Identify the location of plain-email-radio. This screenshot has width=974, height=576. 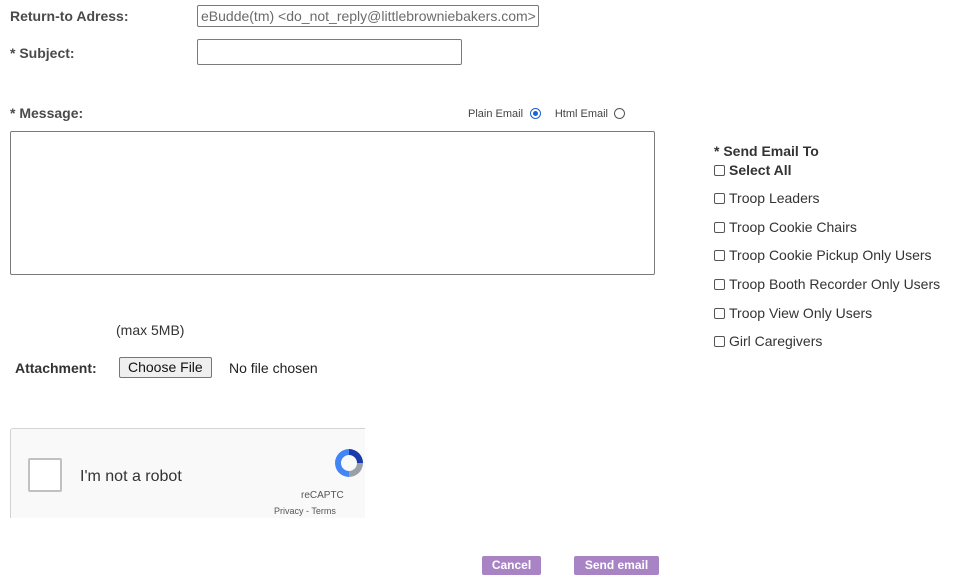
(535, 113).